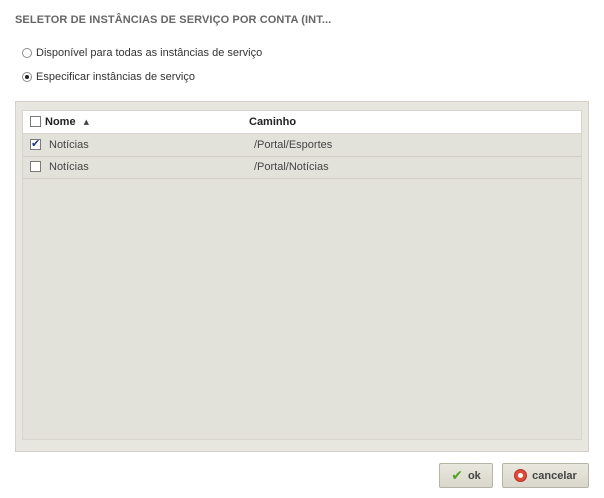 Image resolution: width=604 pixels, height=498 pixels. I want to click on row-path: /Portal/Esportes, so click(293, 145).